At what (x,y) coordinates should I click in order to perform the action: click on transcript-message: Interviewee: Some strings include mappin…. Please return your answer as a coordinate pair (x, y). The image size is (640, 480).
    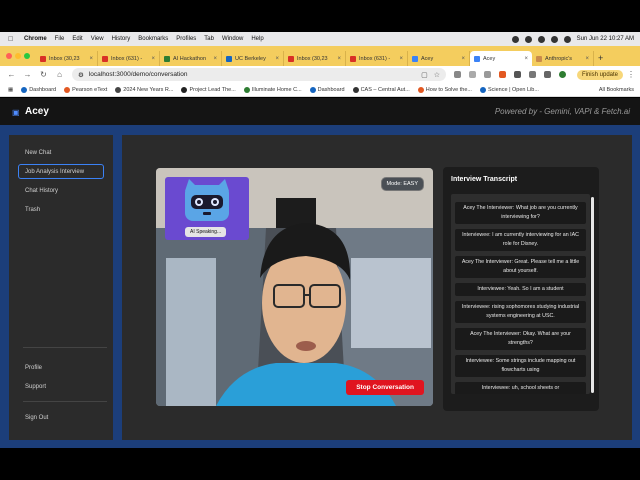
    Looking at the image, I should click on (520, 366).